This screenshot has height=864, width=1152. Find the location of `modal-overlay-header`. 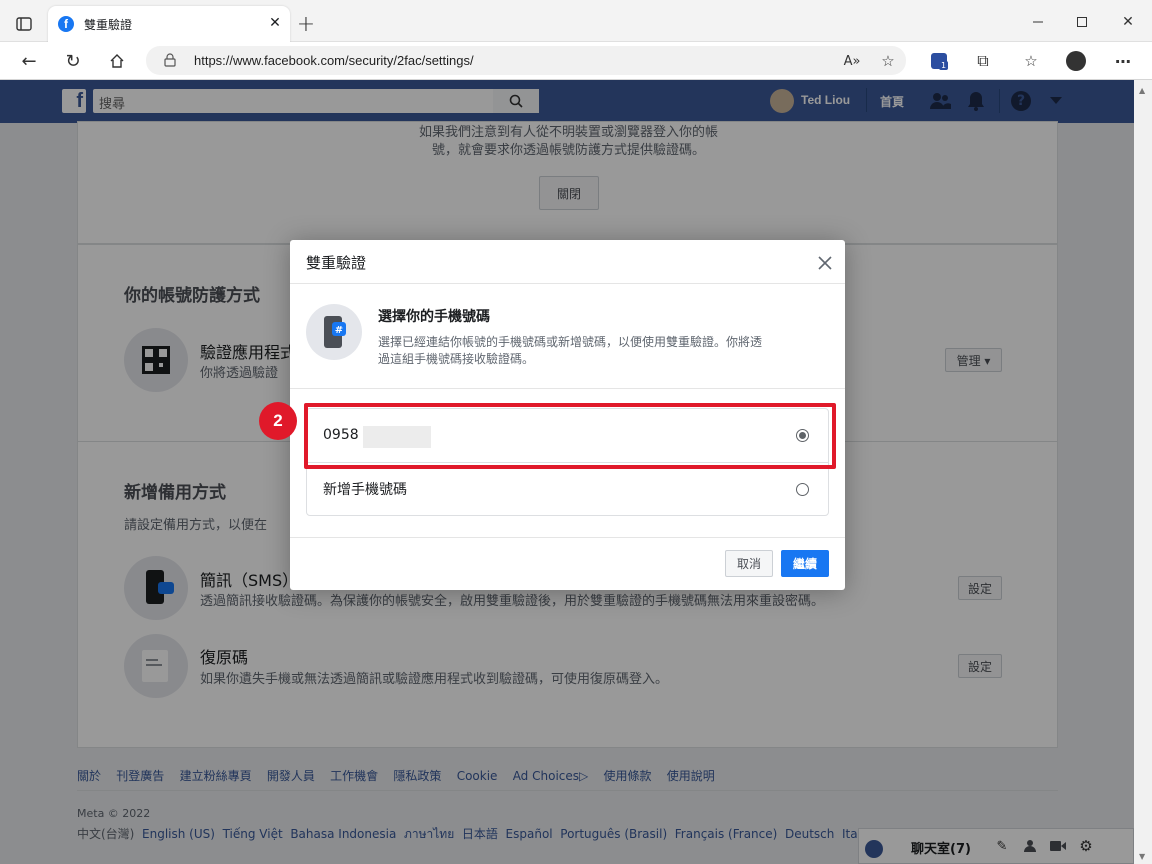

modal-overlay-header is located at coordinates (567, 101).